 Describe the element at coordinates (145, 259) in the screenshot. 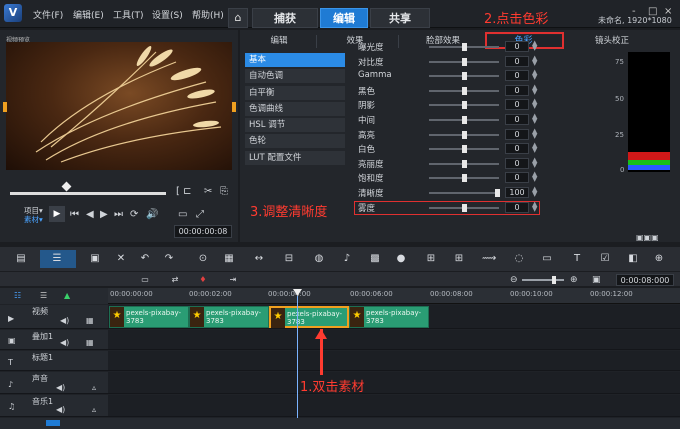

I see `undo-icon: ↶` at that location.